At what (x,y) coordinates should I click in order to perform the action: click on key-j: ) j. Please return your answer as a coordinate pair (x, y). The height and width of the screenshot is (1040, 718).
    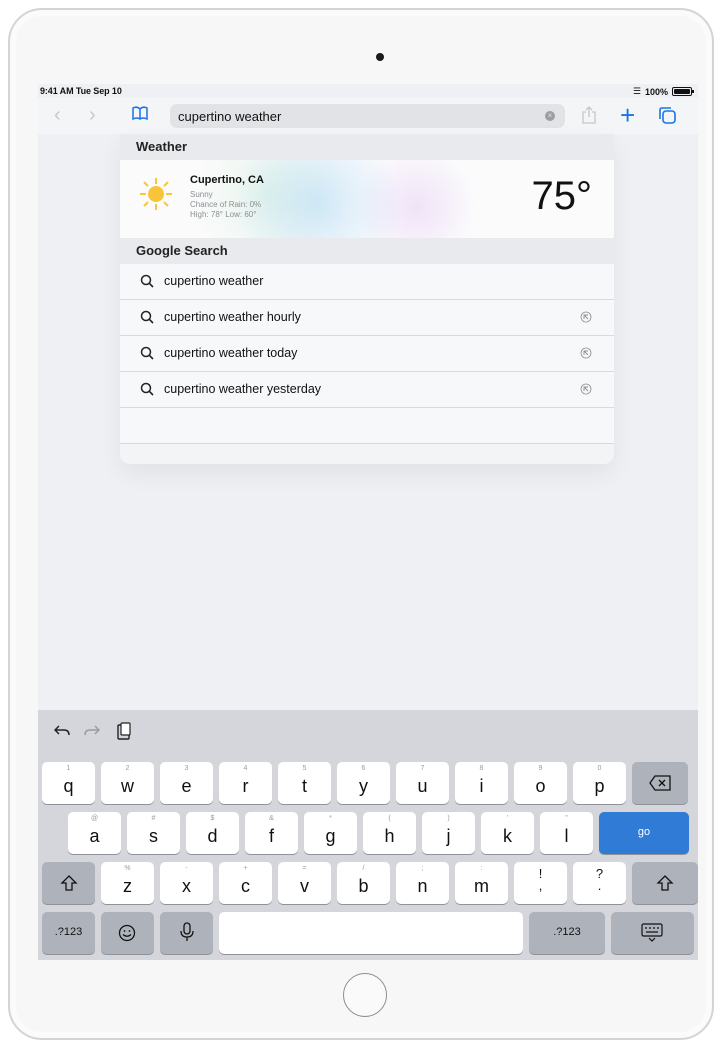
    Looking at the image, I should click on (448, 833).